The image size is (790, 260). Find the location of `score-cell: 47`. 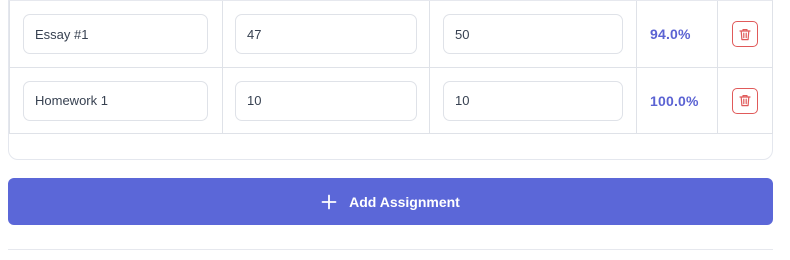

score-cell: 47 is located at coordinates (326, 34).